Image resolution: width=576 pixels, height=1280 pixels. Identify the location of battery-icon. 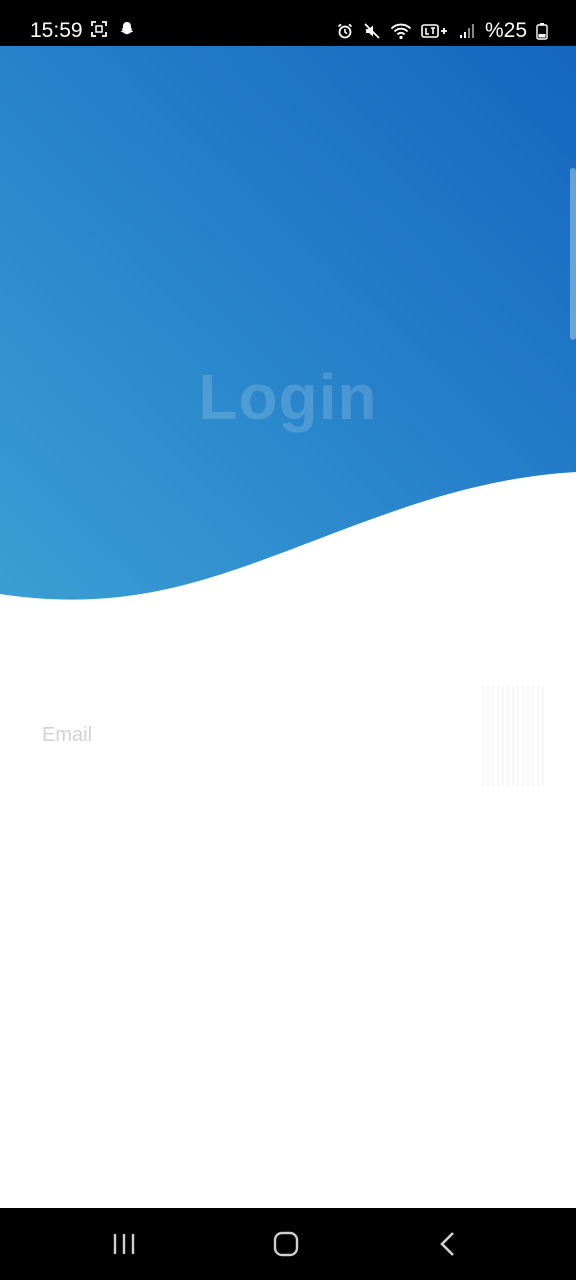
(542, 31).